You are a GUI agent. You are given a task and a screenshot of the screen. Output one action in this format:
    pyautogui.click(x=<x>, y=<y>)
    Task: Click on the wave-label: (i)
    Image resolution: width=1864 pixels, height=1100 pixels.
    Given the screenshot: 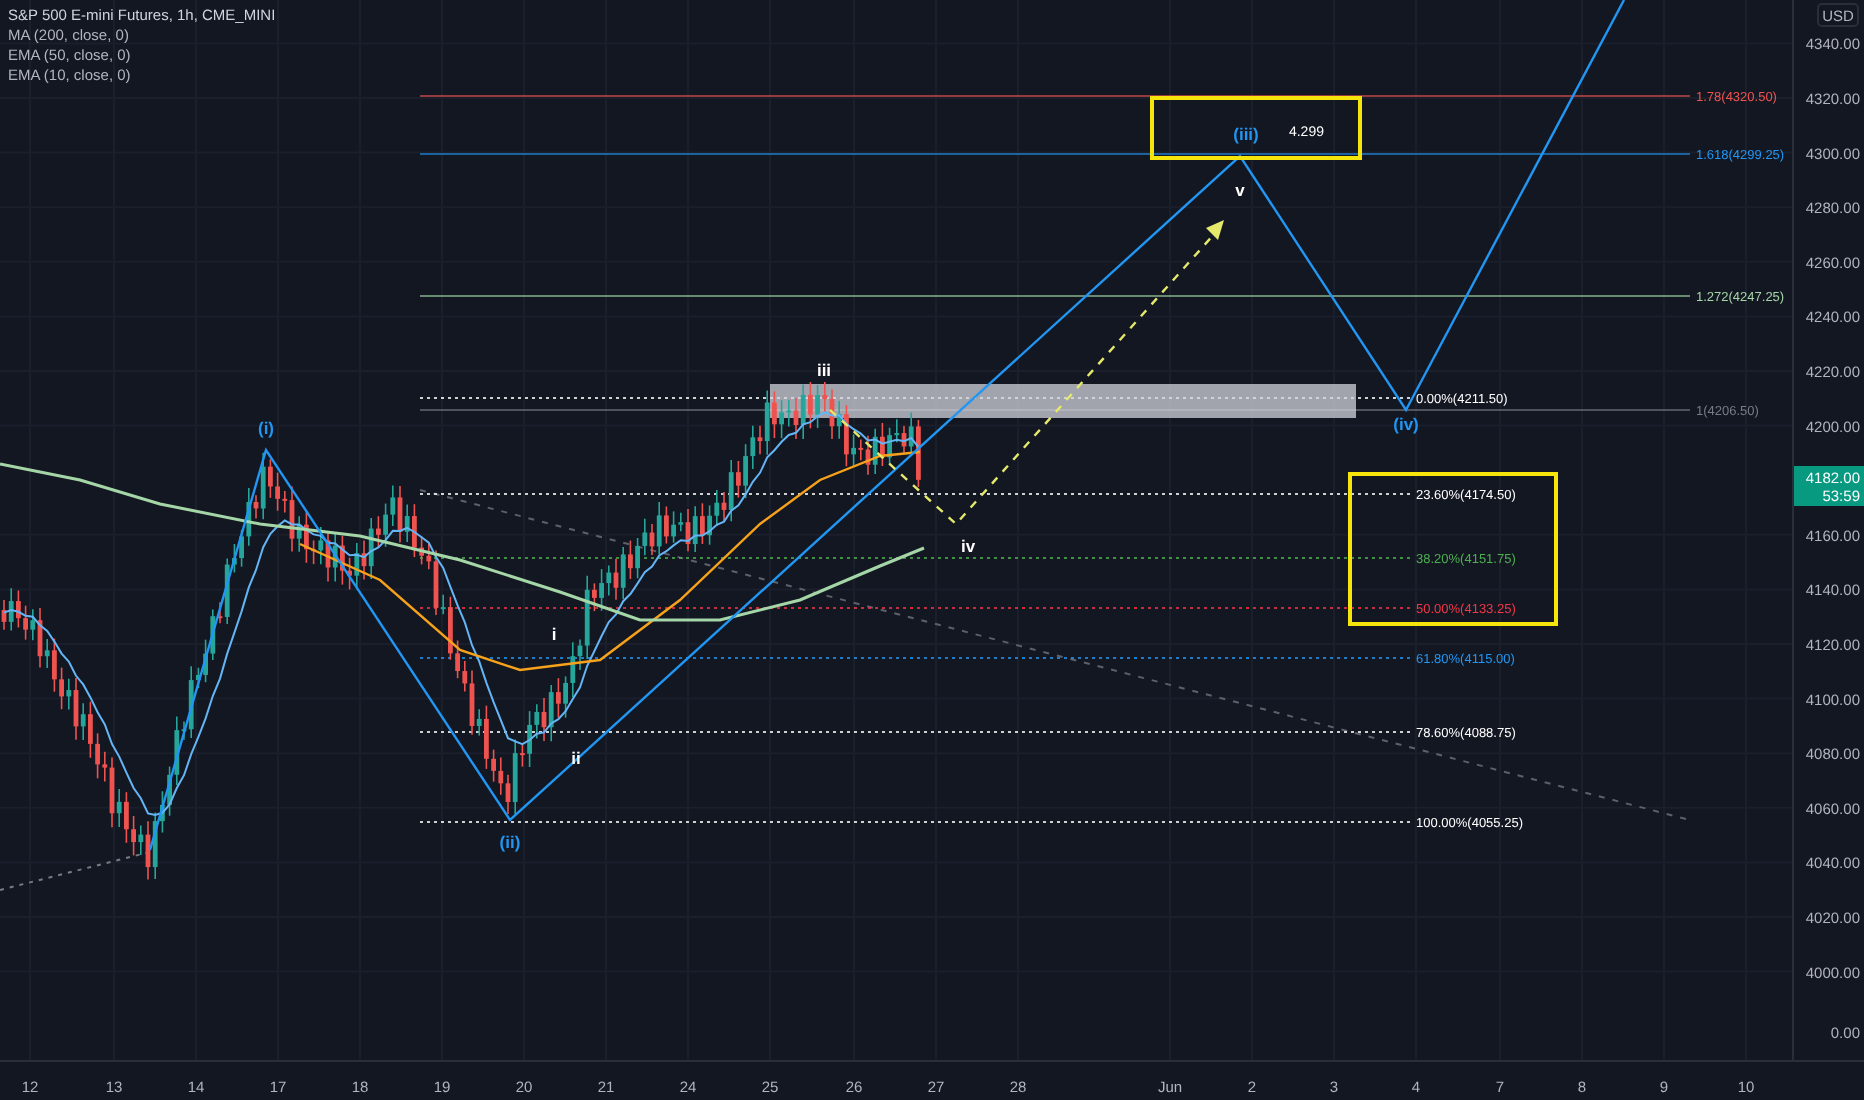 What is the action you would take?
    pyautogui.click(x=266, y=428)
    